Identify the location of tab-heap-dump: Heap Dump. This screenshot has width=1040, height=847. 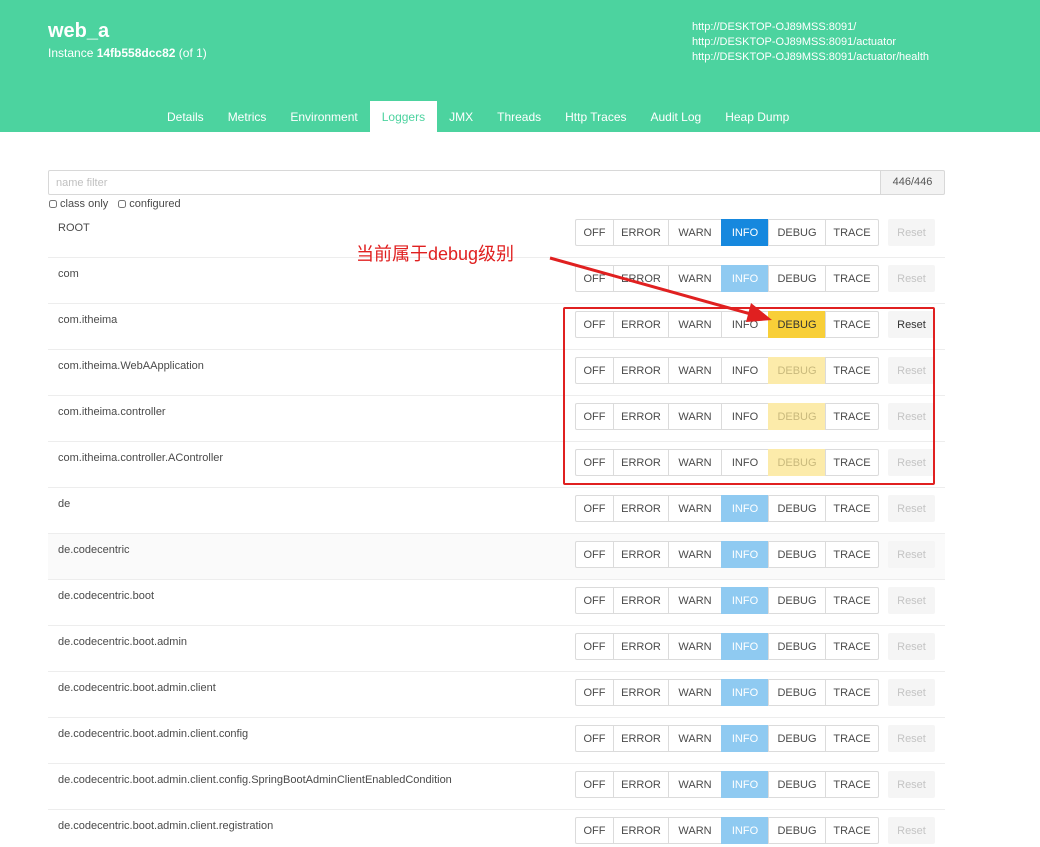
(757, 116).